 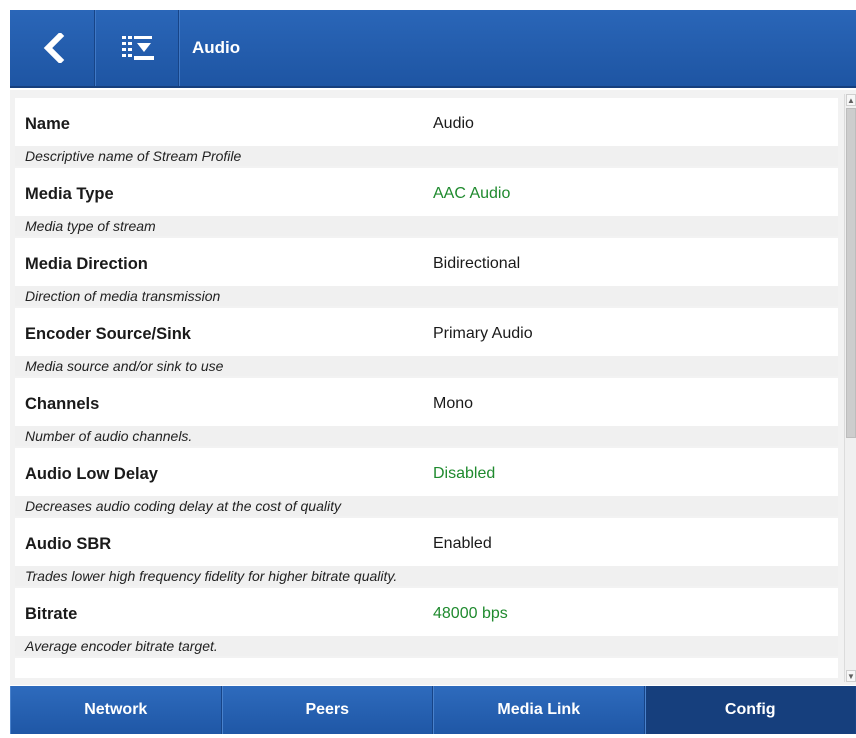 What do you see at coordinates (433, 49) in the screenshot?
I see `header-bar: Audio` at bounding box center [433, 49].